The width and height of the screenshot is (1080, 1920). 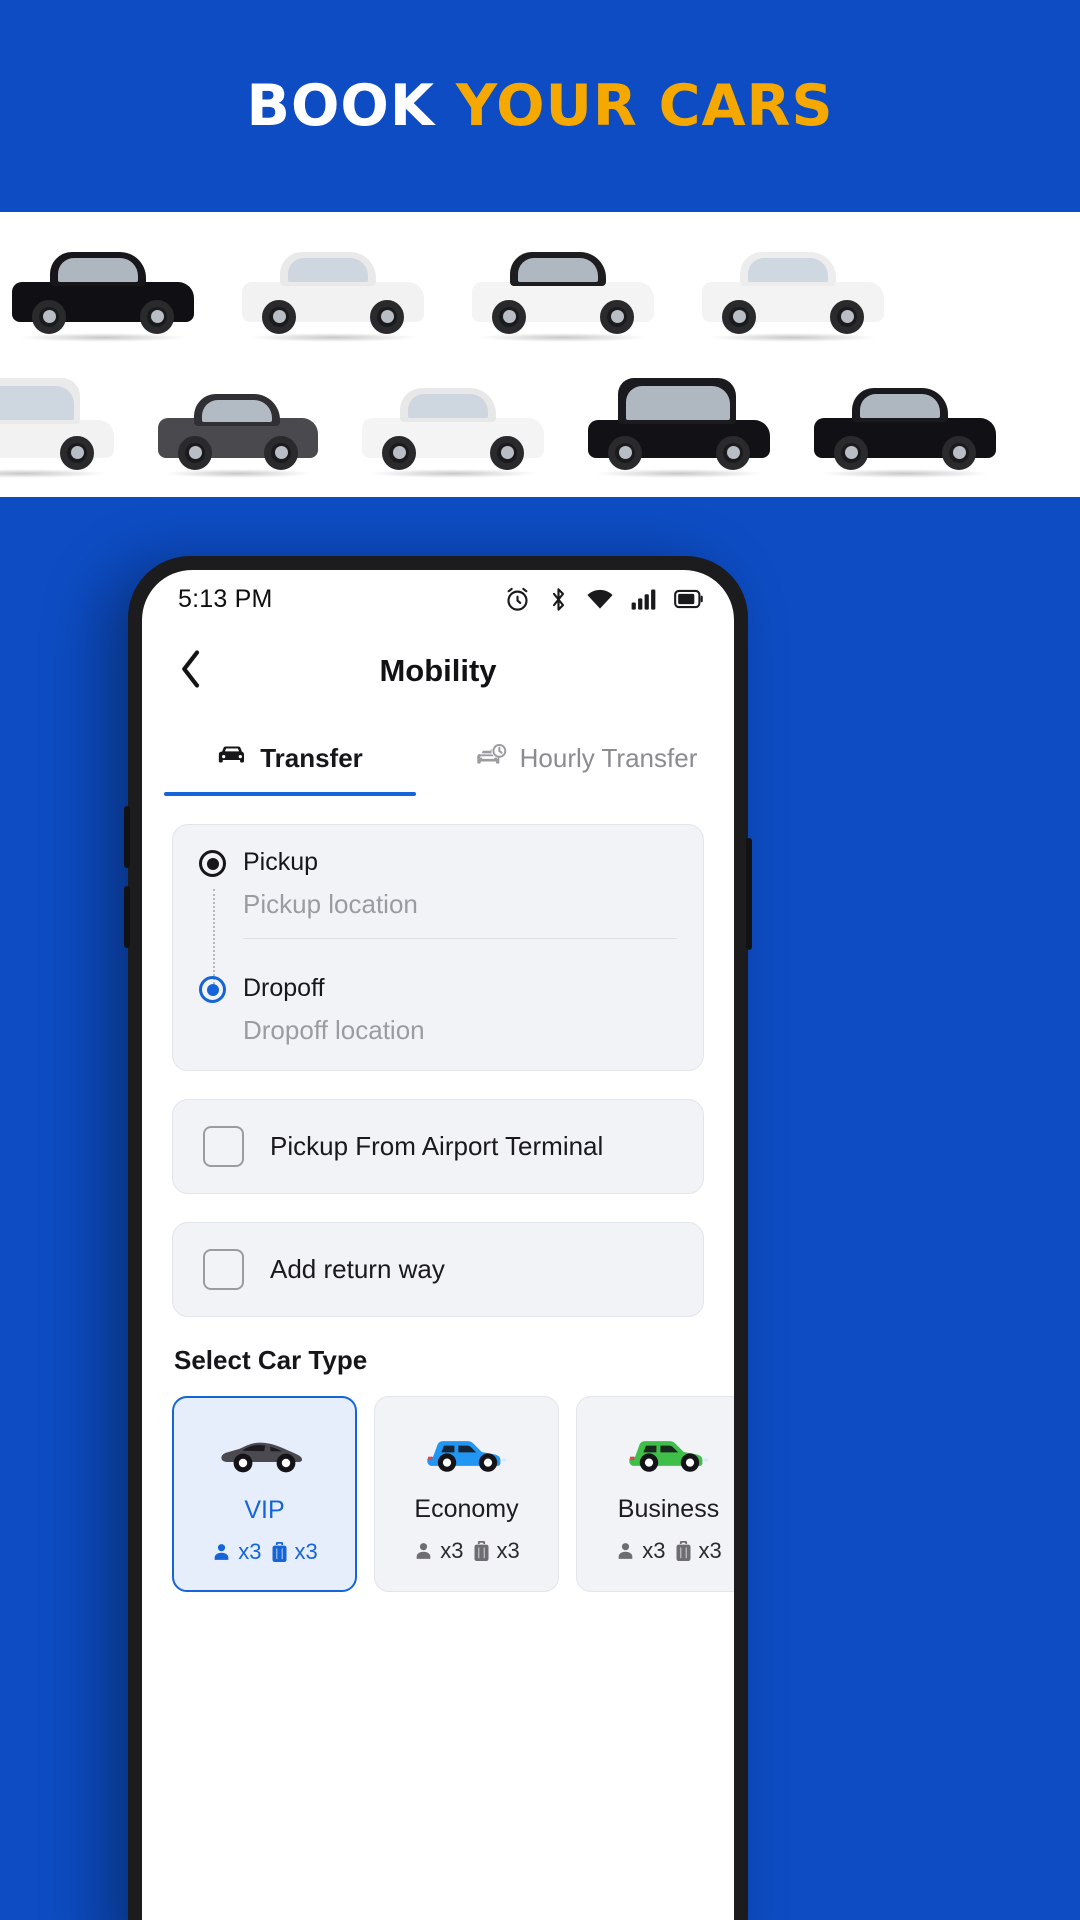 What do you see at coordinates (558, 599) in the screenshot?
I see `bluetooth-icon` at bounding box center [558, 599].